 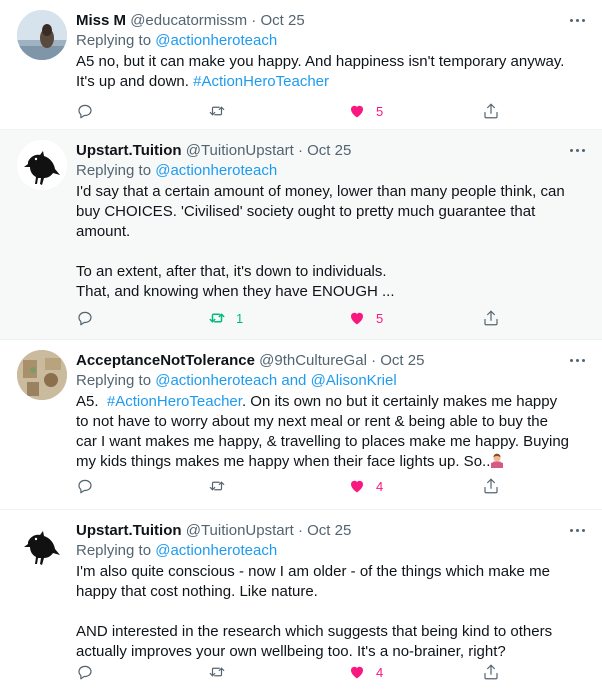 What do you see at coordinates (103, 231) in the screenshot?
I see `tweet-text-line: amount.` at bounding box center [103, 231].